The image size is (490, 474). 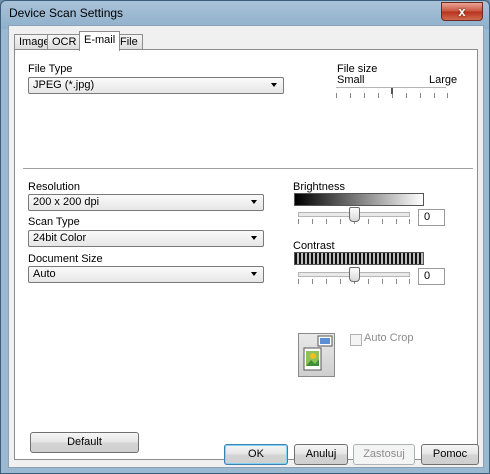 I want to click on window-title: Device Scan Settings, so click(x=66, y=13).